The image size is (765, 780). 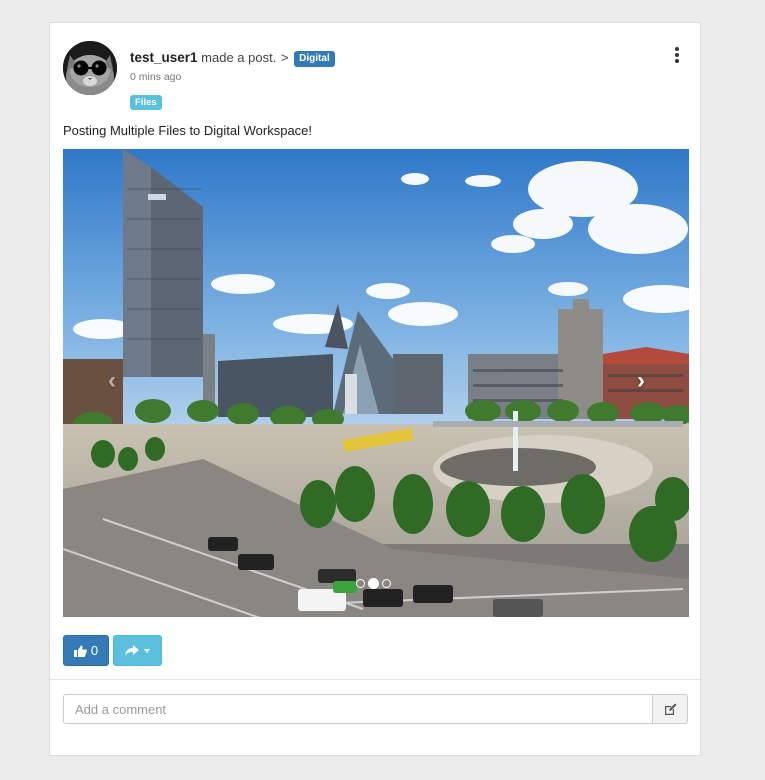 What do you see at coordinates (239, 57) in the screenshot?
I see `post-action-text: made a post.` at bounding box center [239, 57].